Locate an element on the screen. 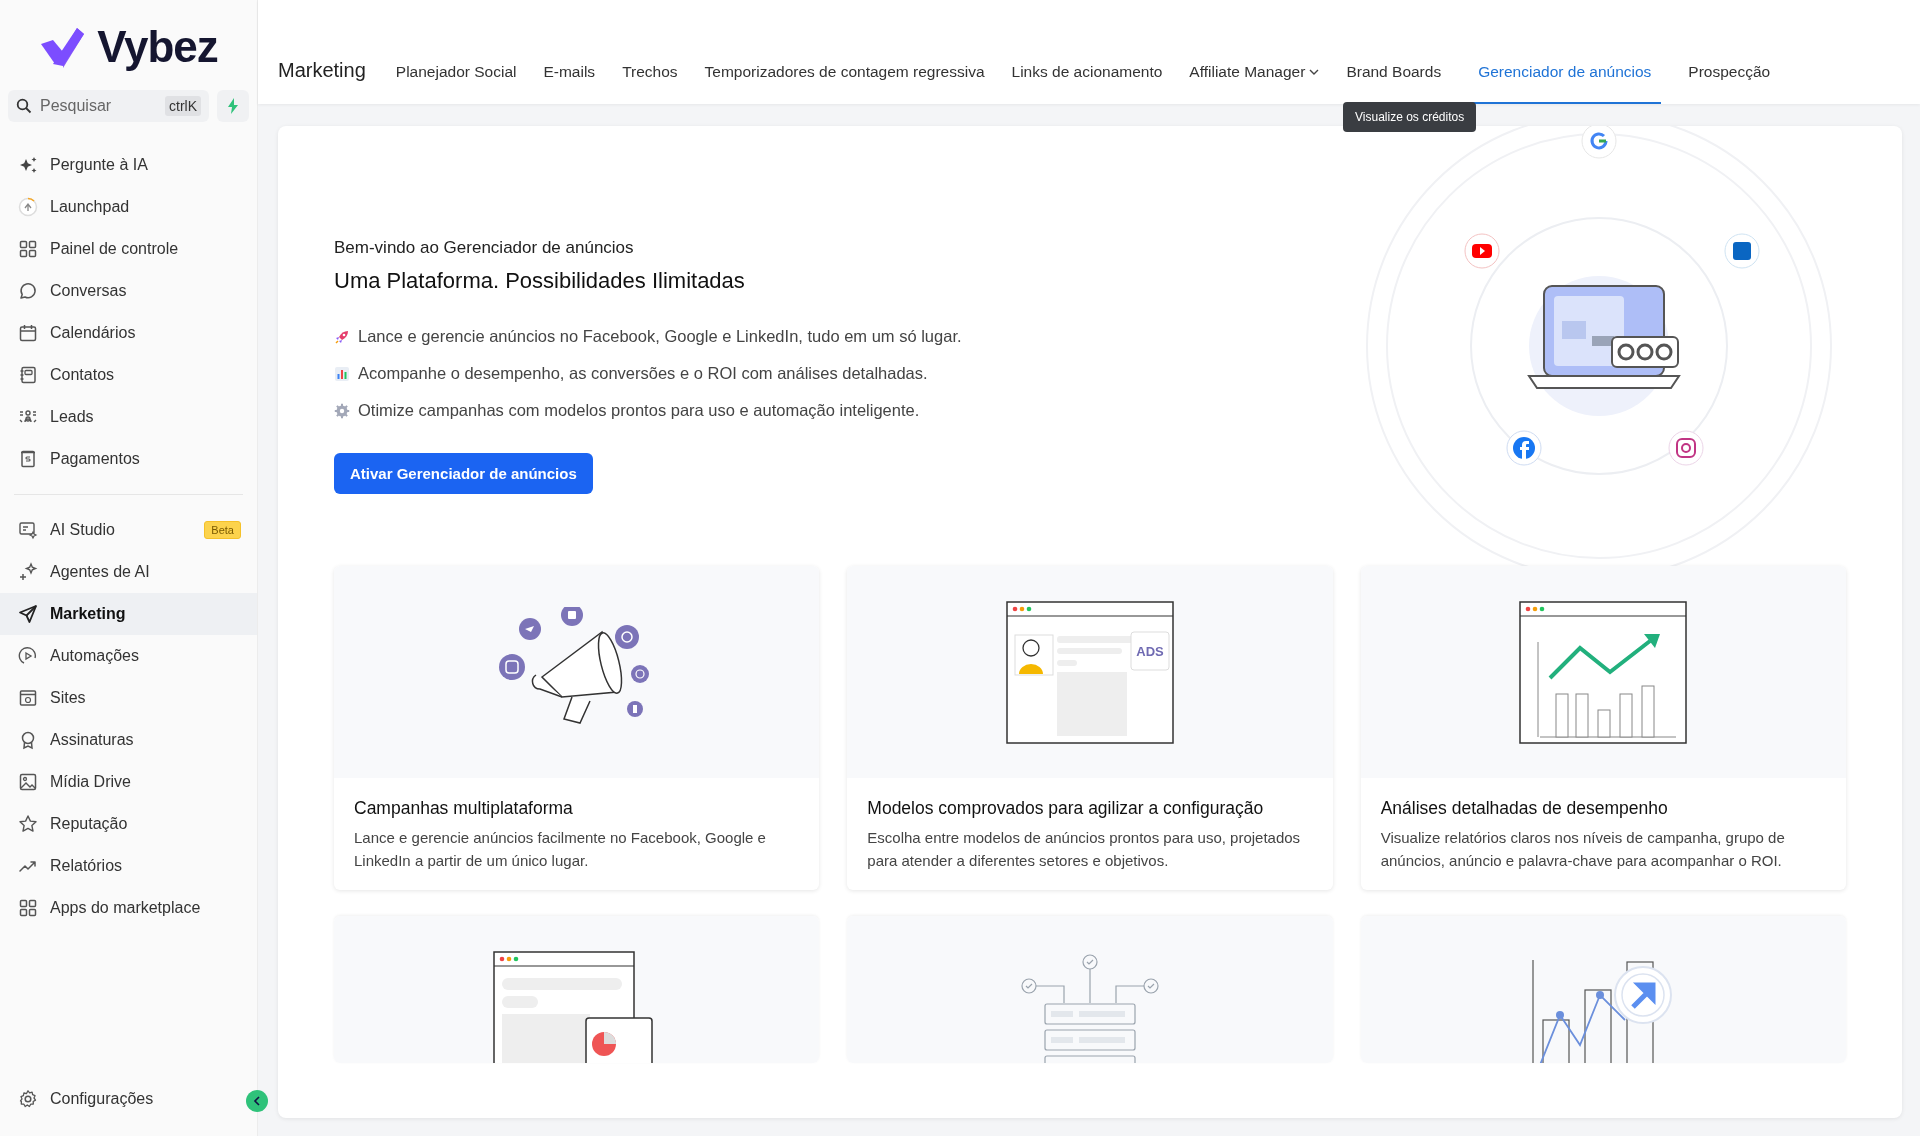 This screenshot has width=1920, height=1136. sidebar-item: Pergunte à IA is located at coordinates (128, 165).